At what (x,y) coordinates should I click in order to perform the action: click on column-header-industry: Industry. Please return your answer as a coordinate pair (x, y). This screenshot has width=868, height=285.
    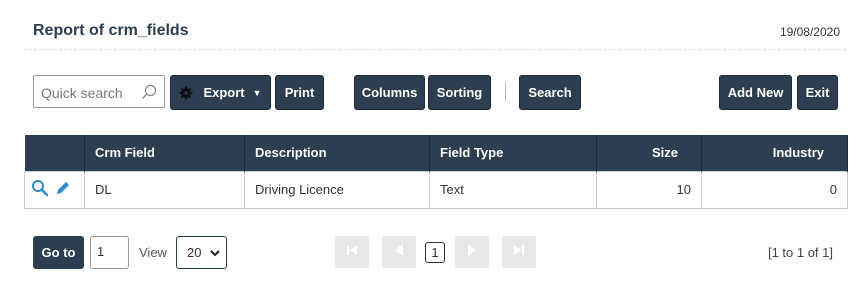
    Looking at the image, I should click on (774, 153).